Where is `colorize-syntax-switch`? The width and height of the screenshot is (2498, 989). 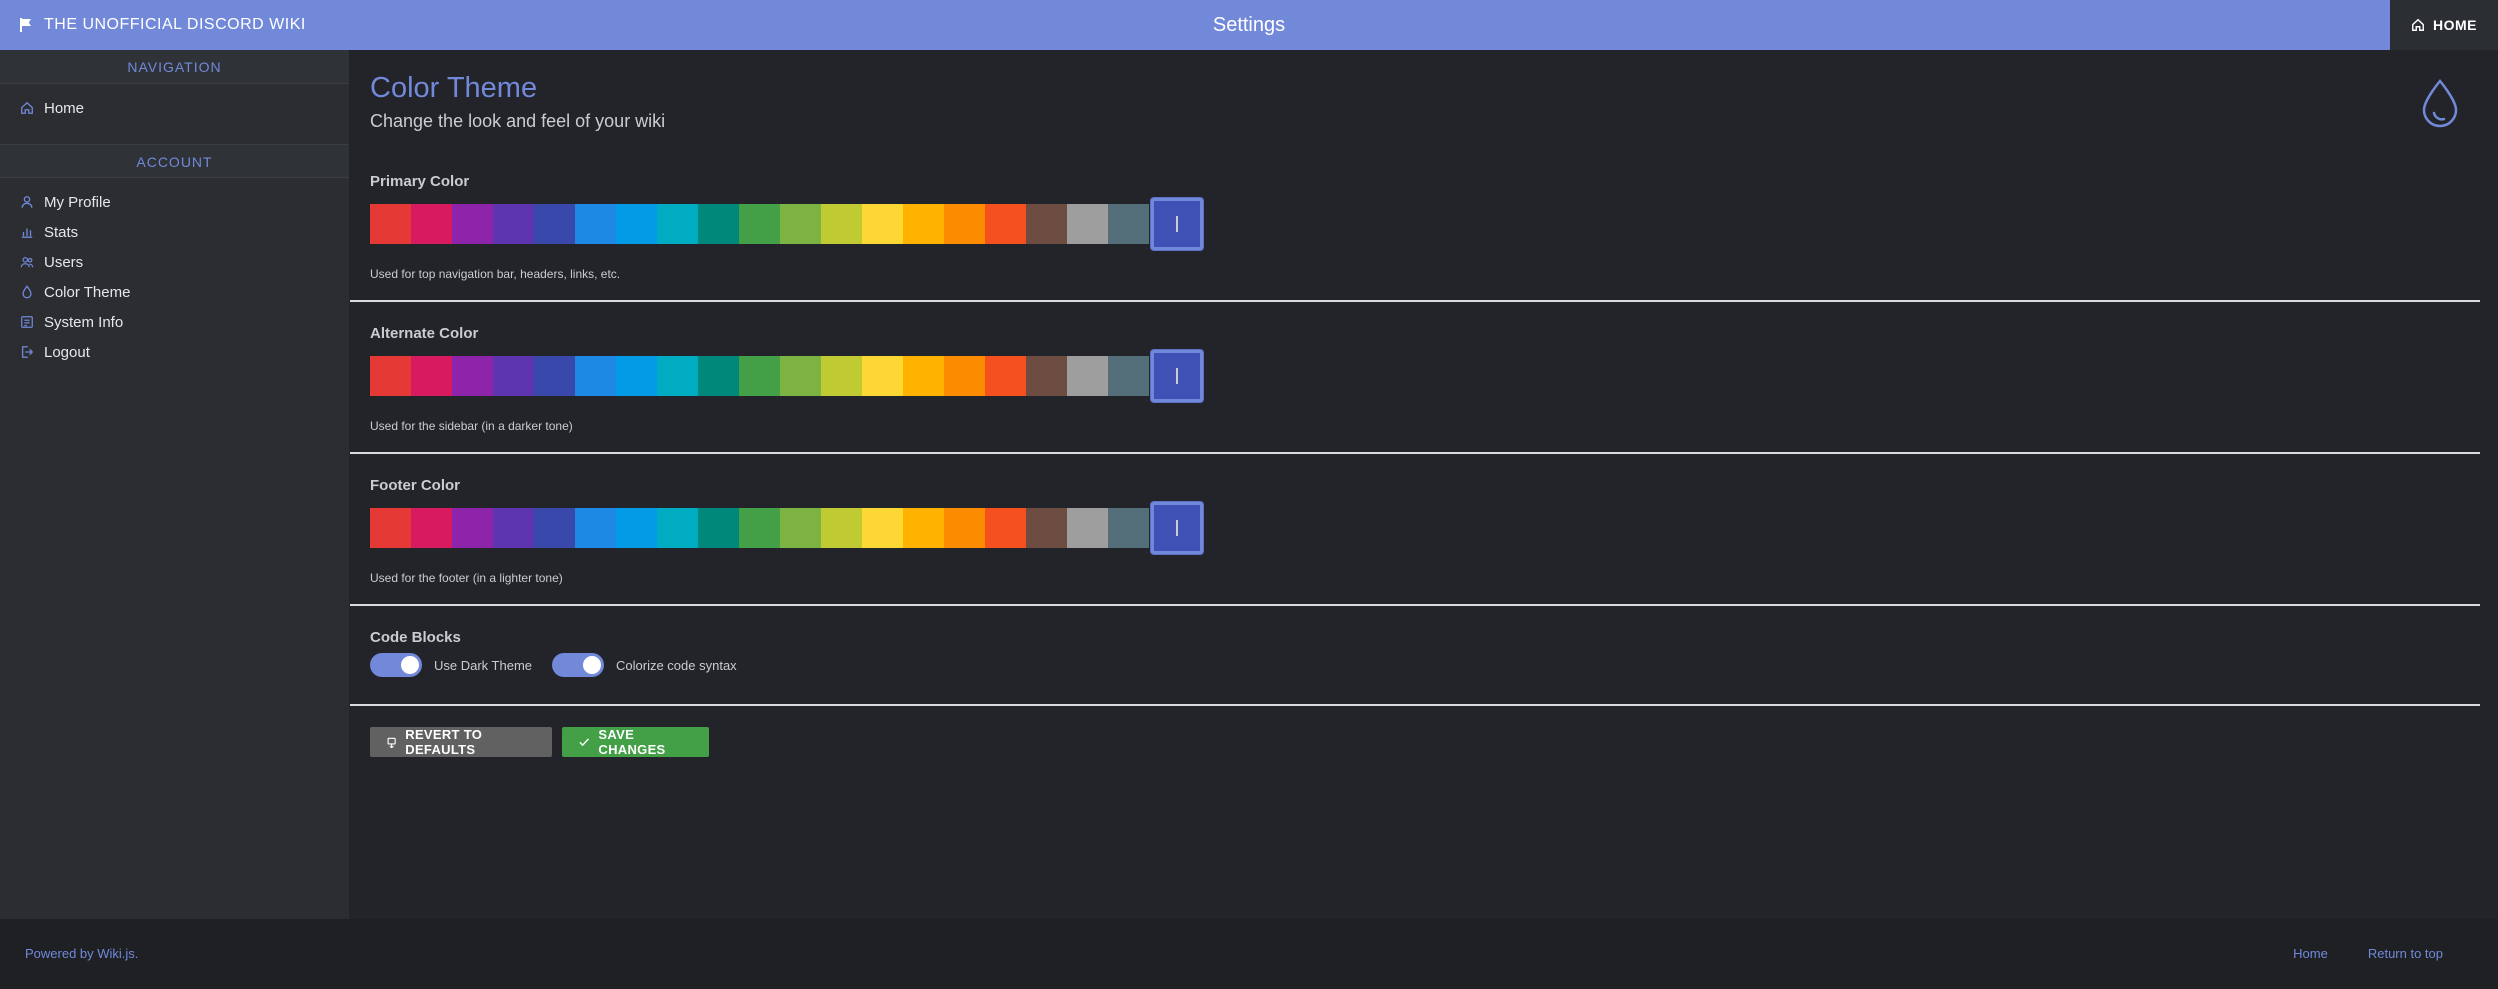 colorize-syntax-switch is located at coordinates (578, 665).